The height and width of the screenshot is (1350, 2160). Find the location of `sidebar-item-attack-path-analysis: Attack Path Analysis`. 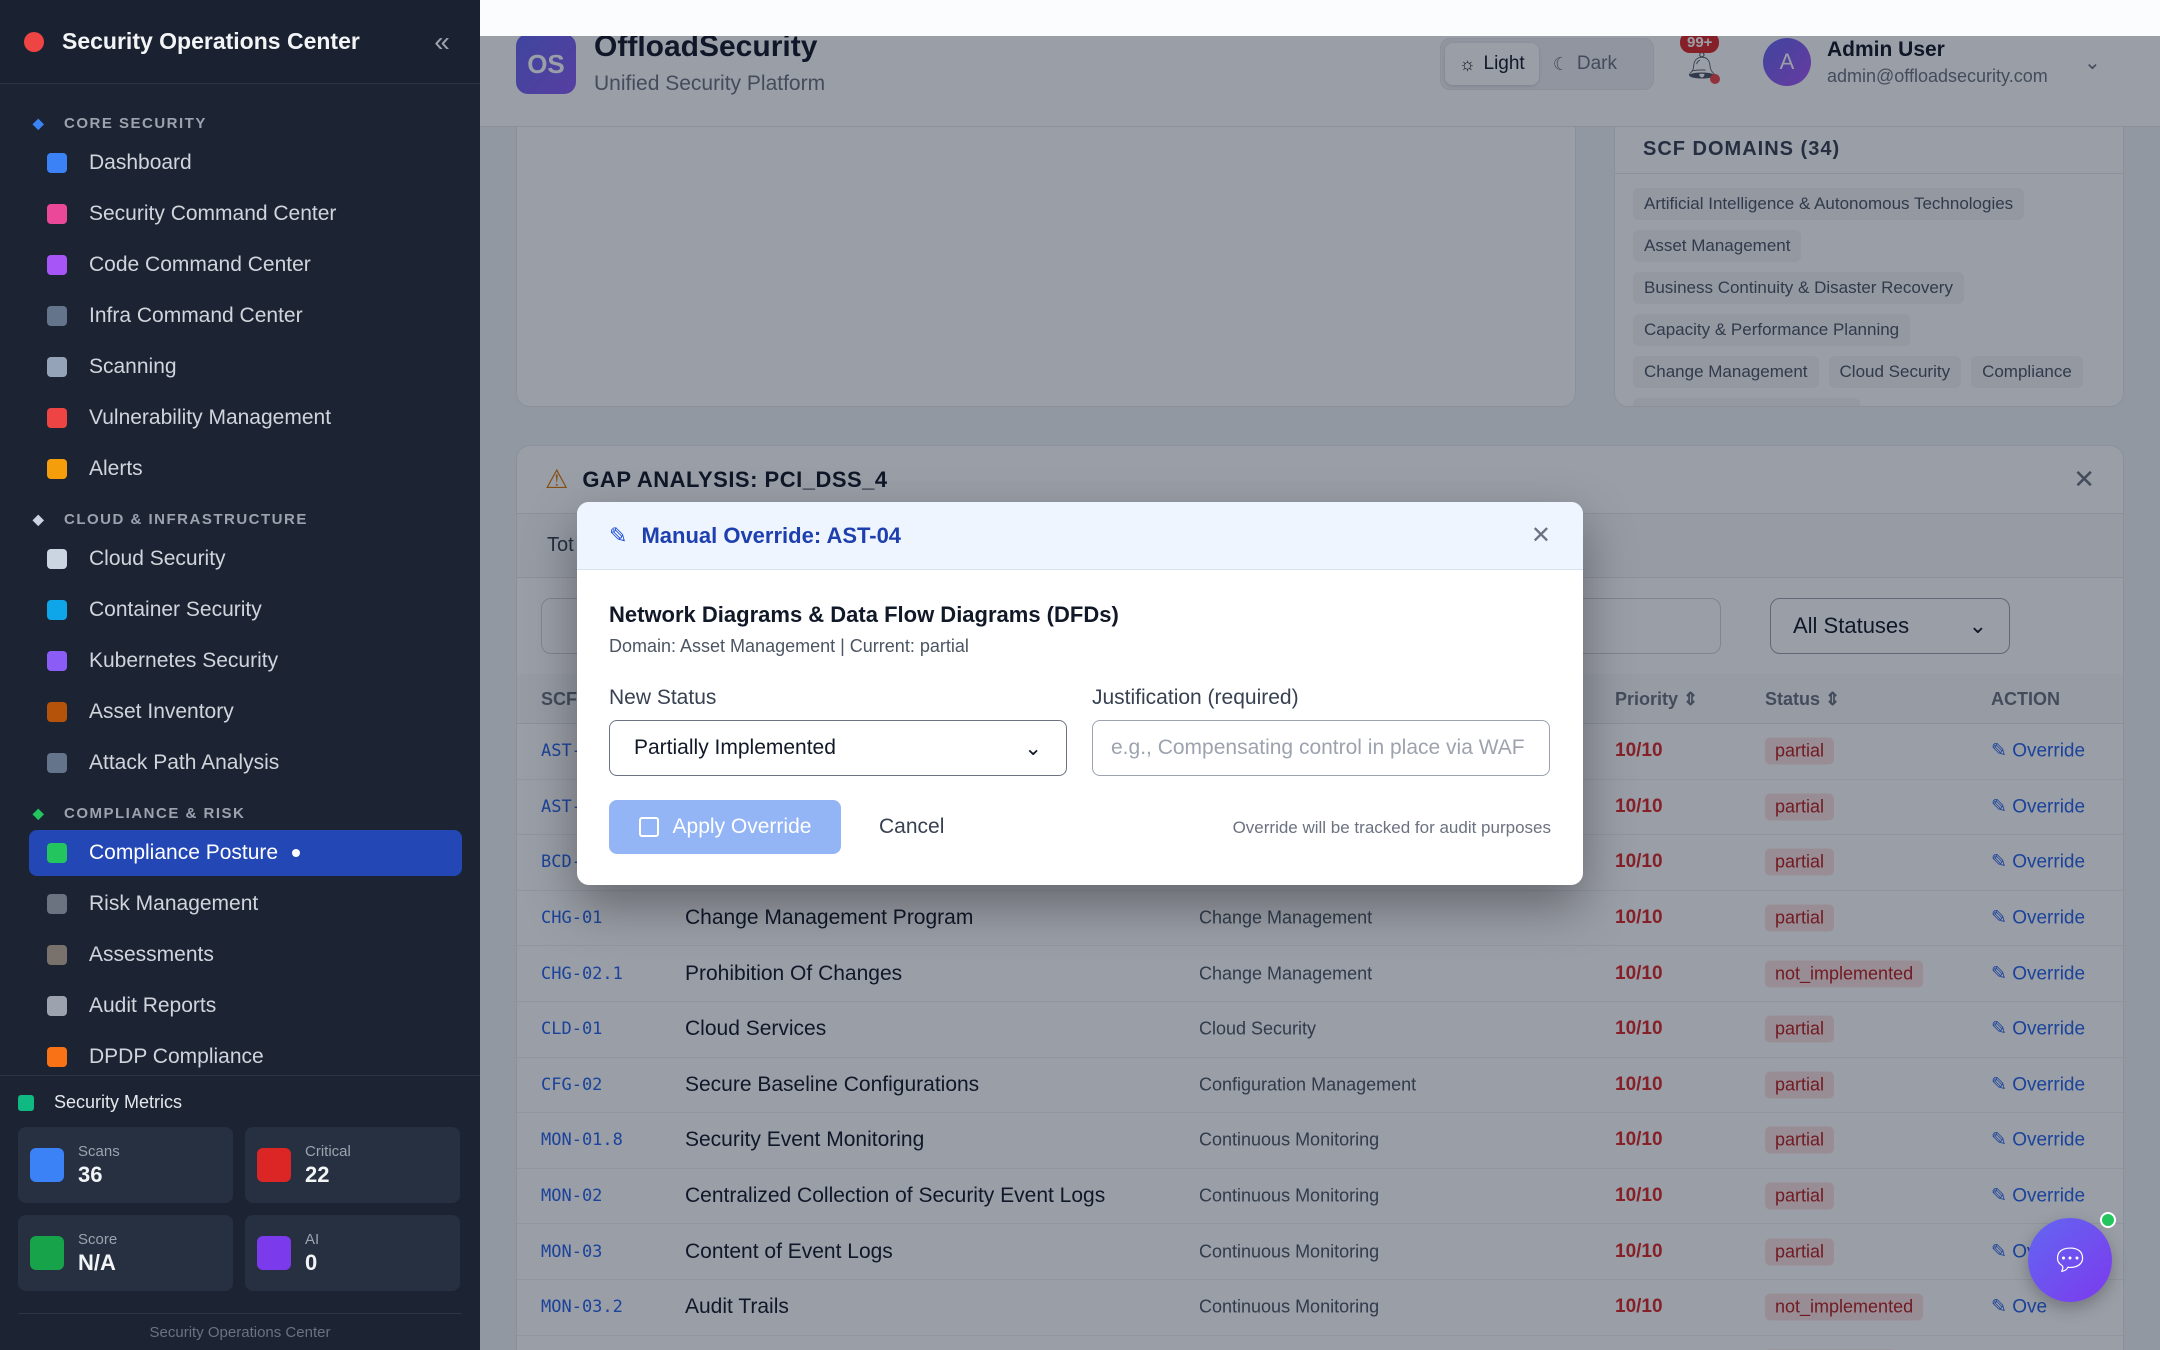

sidebar-item-attack-path-analysis: Attack Path Analysis is located at coordinates (245, 763).